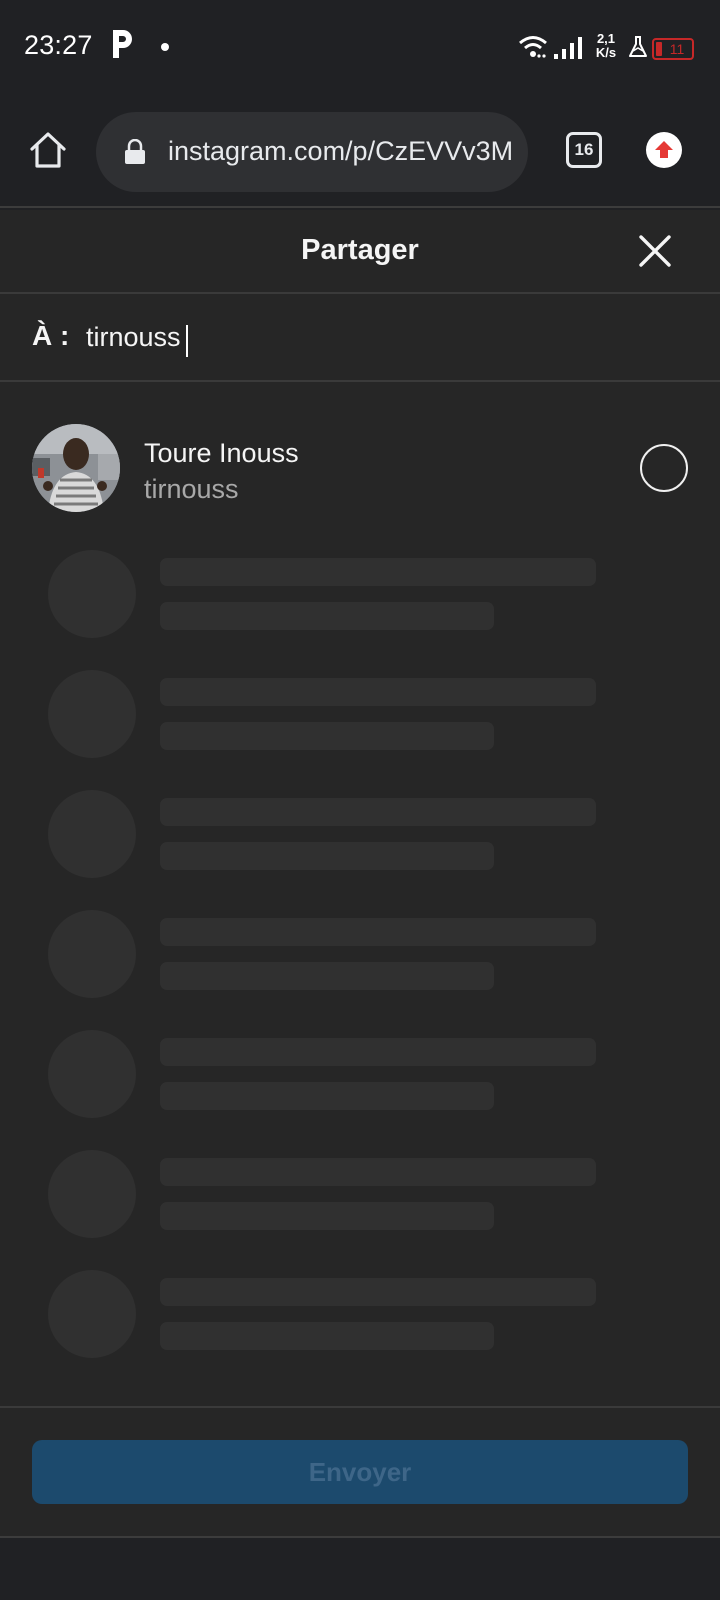 The height and width of the screenshot is (1600, 720). I want to click on url-text: instagram.com/p/CzEVVv3M, so click(341, 151).